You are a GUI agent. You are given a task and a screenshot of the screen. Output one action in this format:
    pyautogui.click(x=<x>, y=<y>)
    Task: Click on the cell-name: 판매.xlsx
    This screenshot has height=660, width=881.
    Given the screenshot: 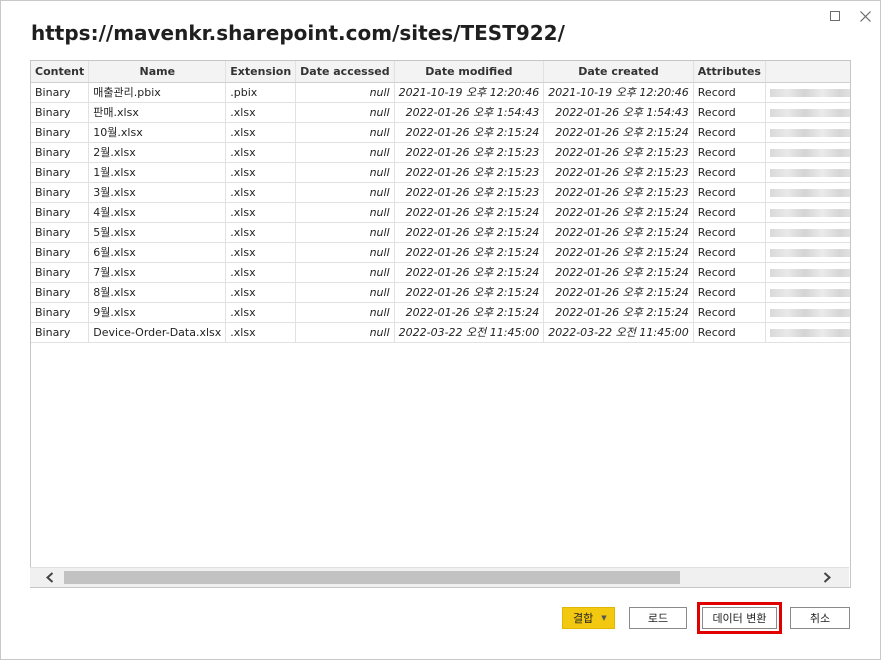 What is the action you would take?
    pyautogui.click(x=157, y=112)
    